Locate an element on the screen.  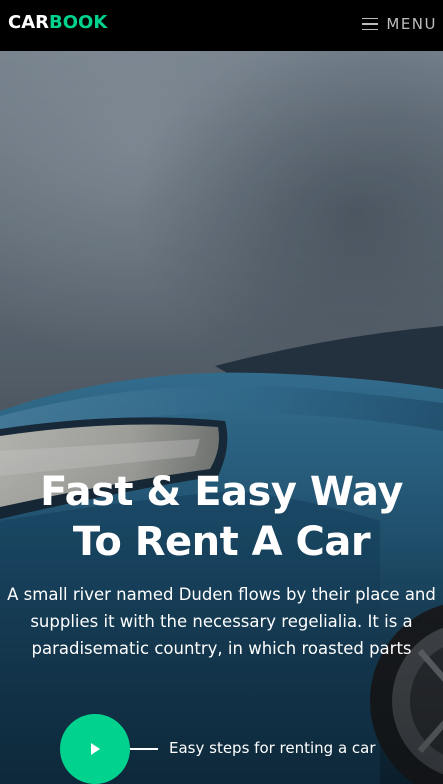
play-icon is located at coordinates (95, 749).